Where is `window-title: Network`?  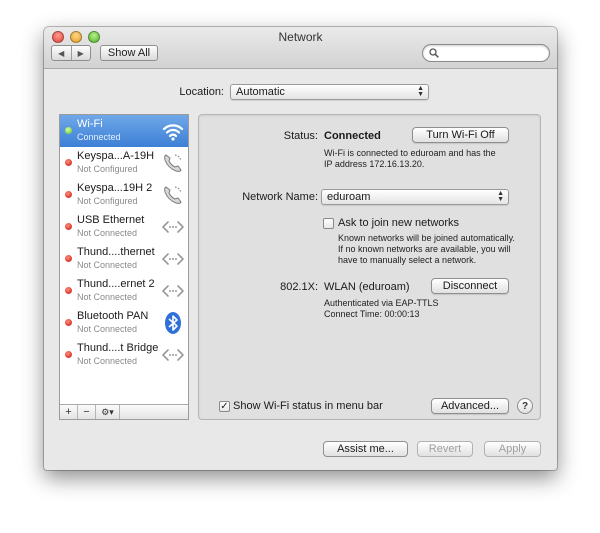
window-title: Network is located at coordinates (300, 37).